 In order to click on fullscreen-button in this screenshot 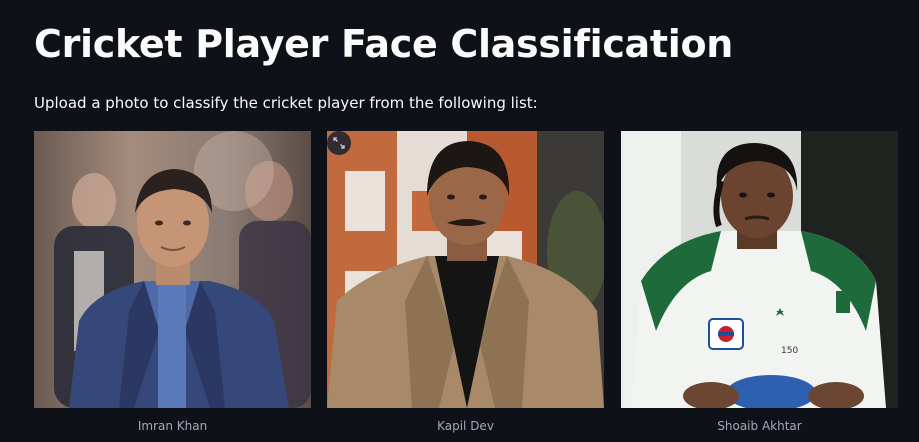, I will do `click(339, 143)`.